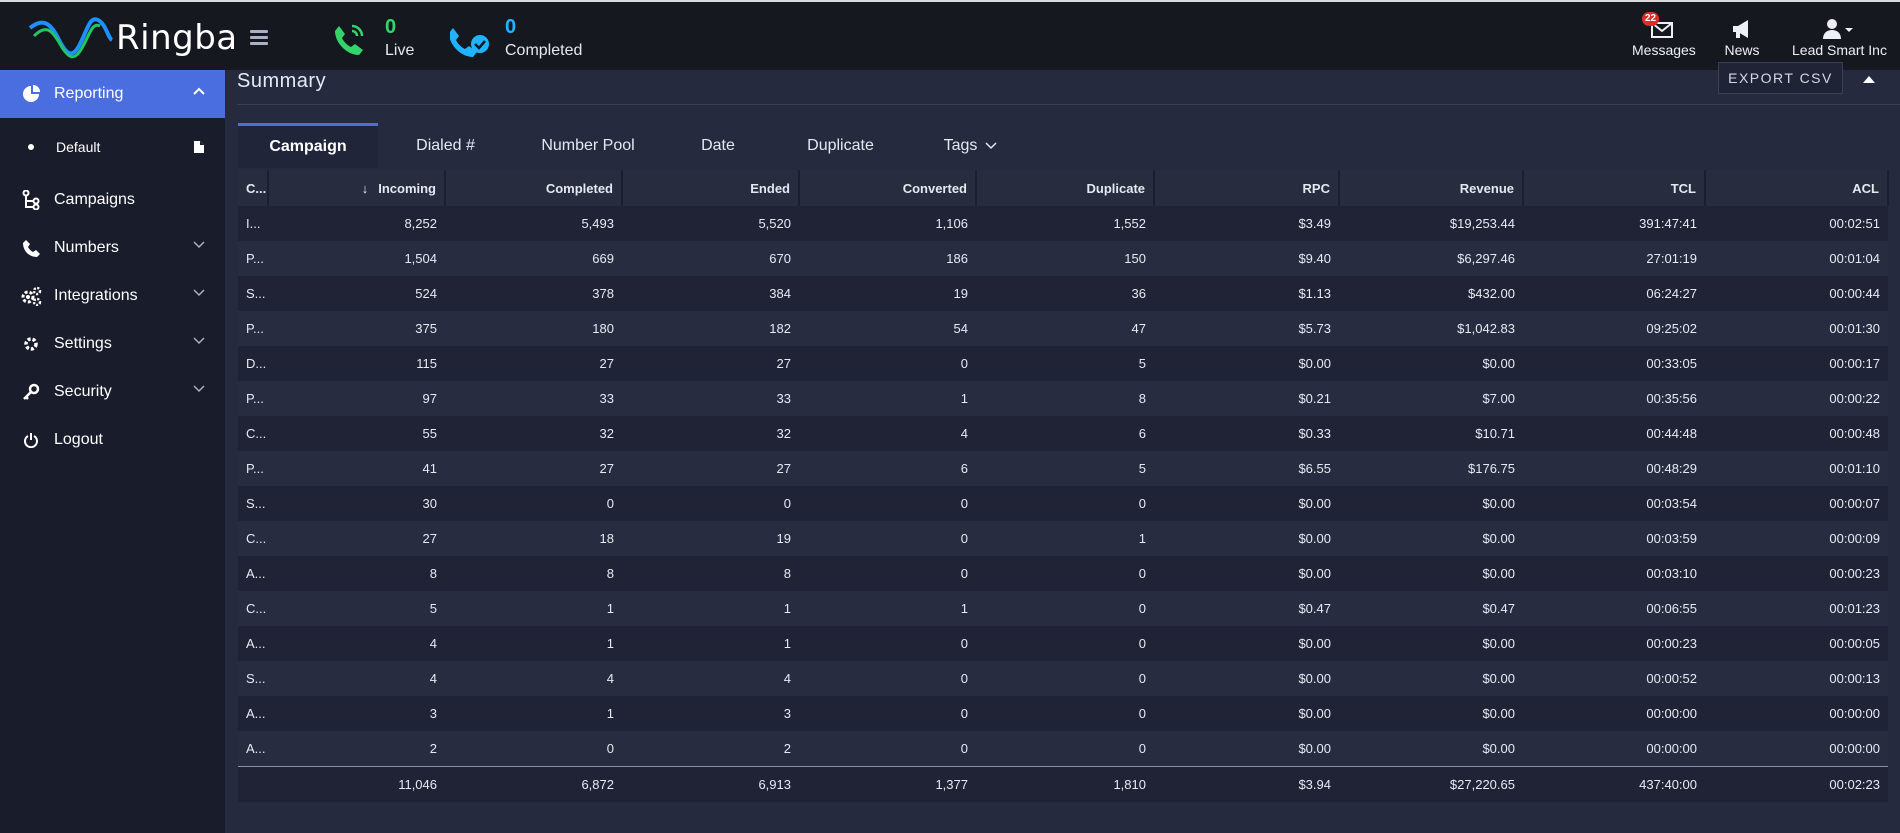 Image resolution: width=1900 pixels, height=833 pixels. I want to click on news-button: News, so click(1742, 37).